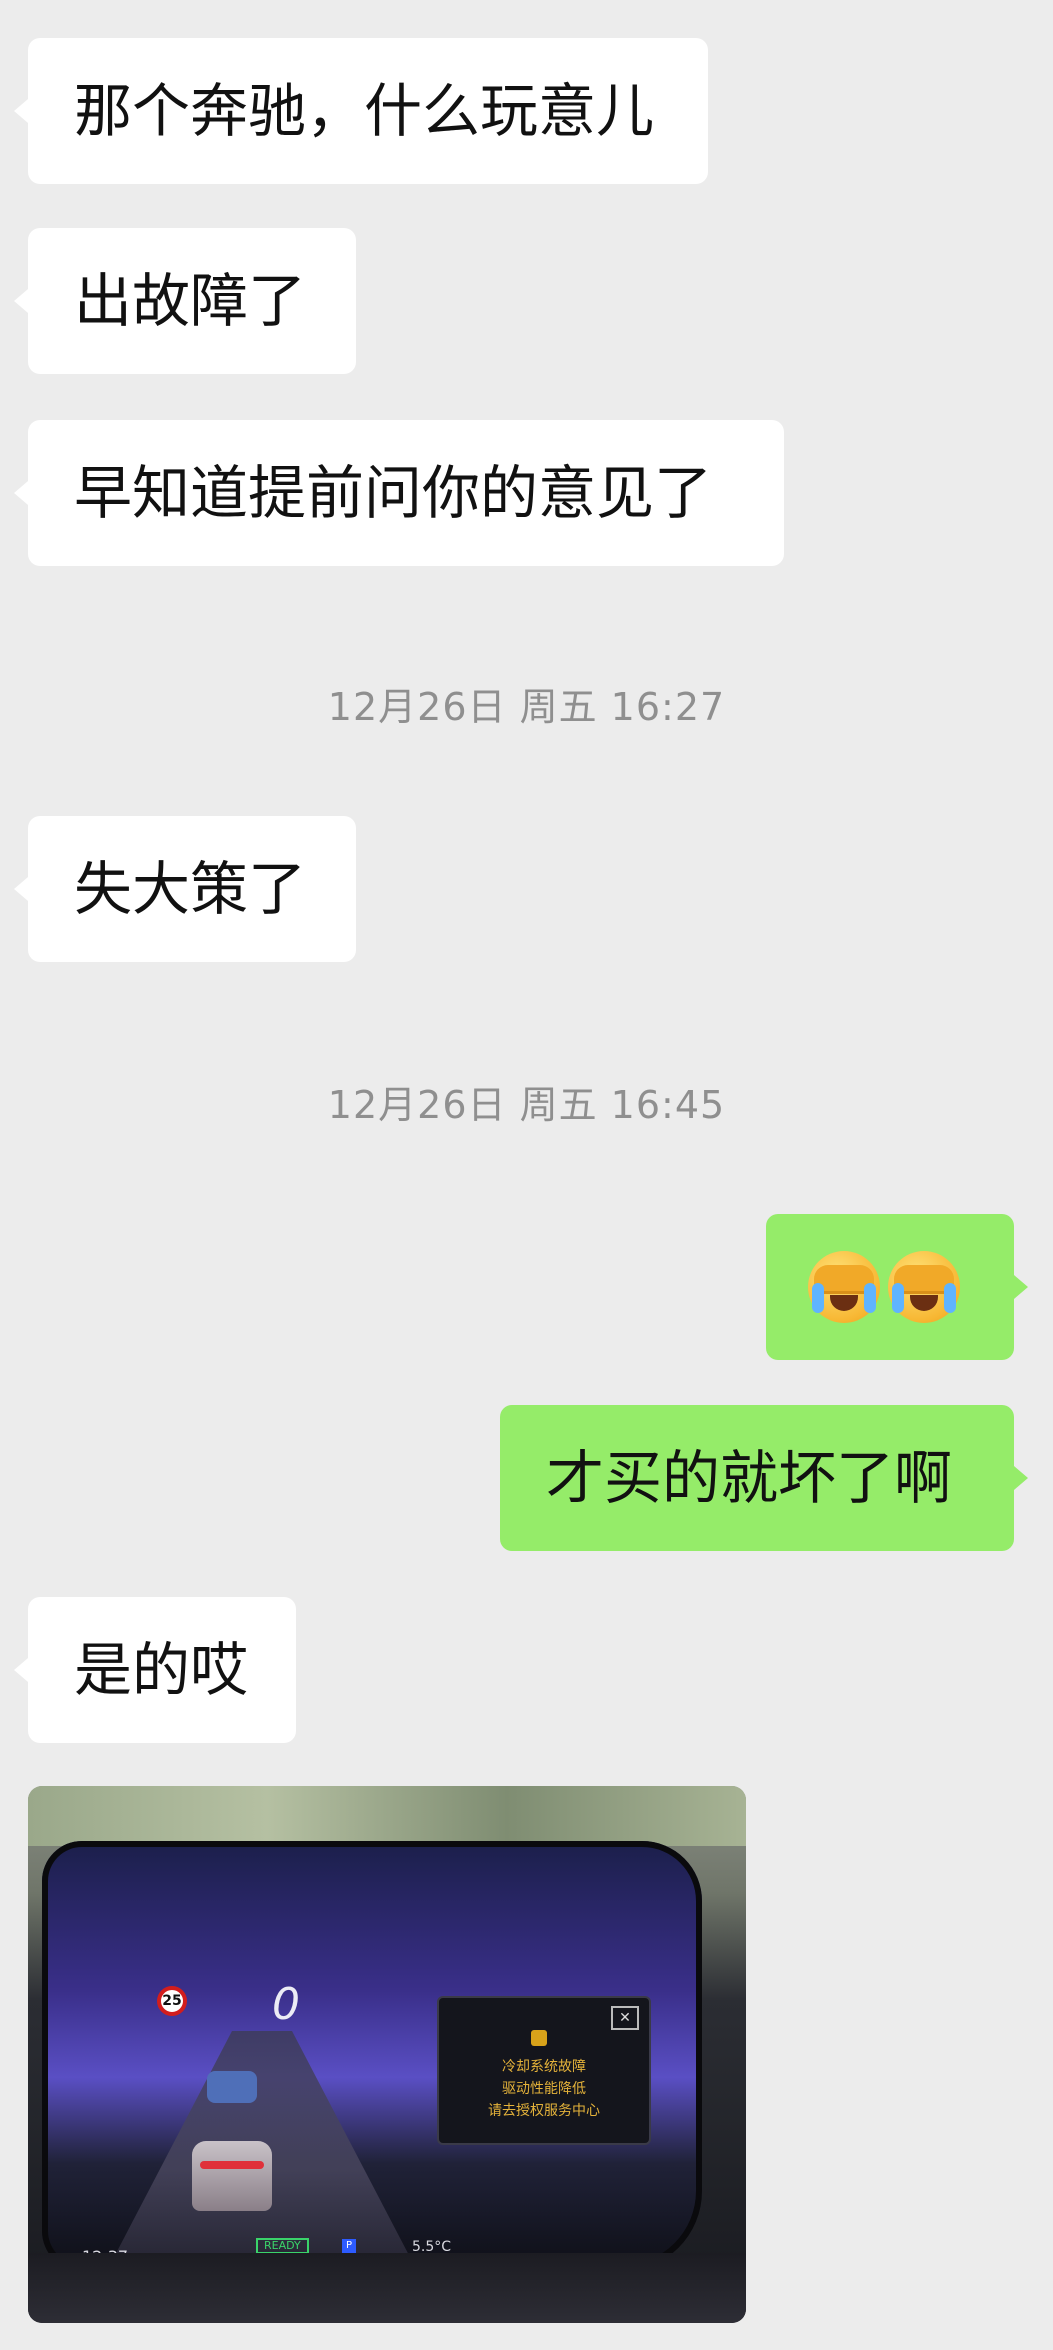  I want to click on timestamp: 12月26日 周五 16:27, so click(526, 707).